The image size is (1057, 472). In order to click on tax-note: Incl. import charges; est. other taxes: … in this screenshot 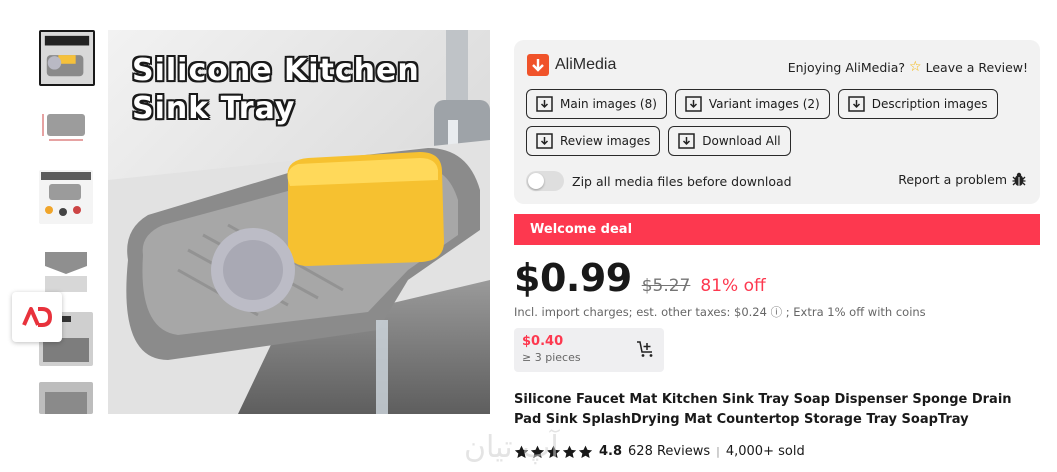, I will do `click(720, 312)`.